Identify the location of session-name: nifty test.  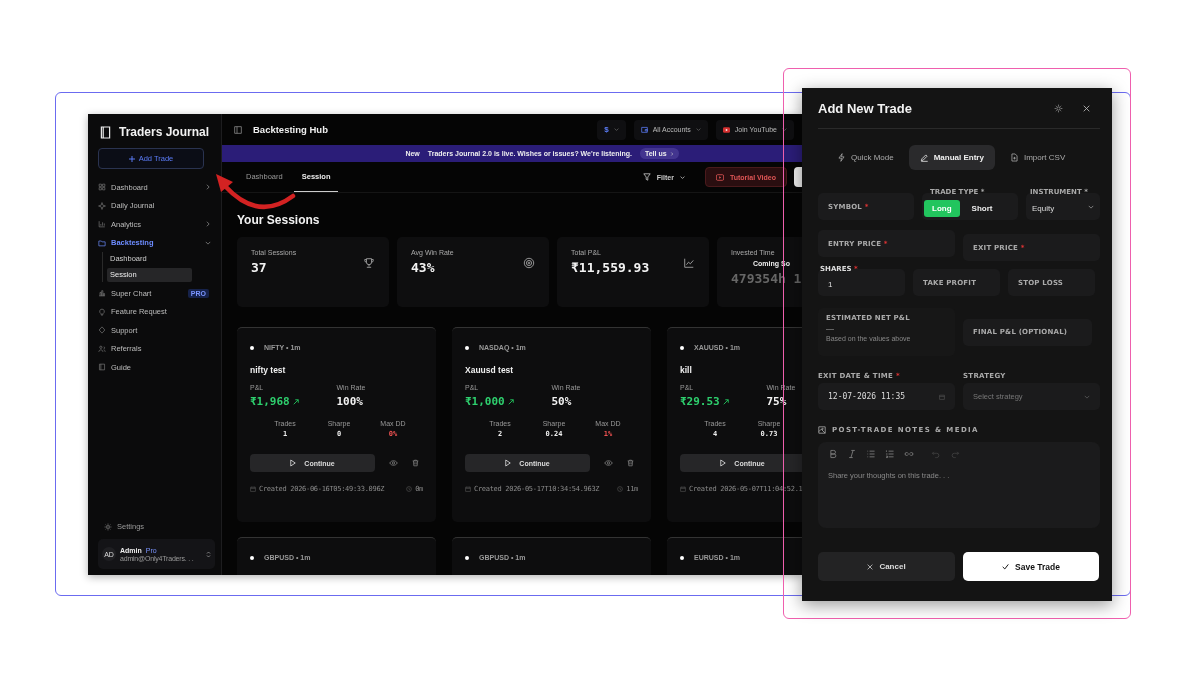
(268, 370).